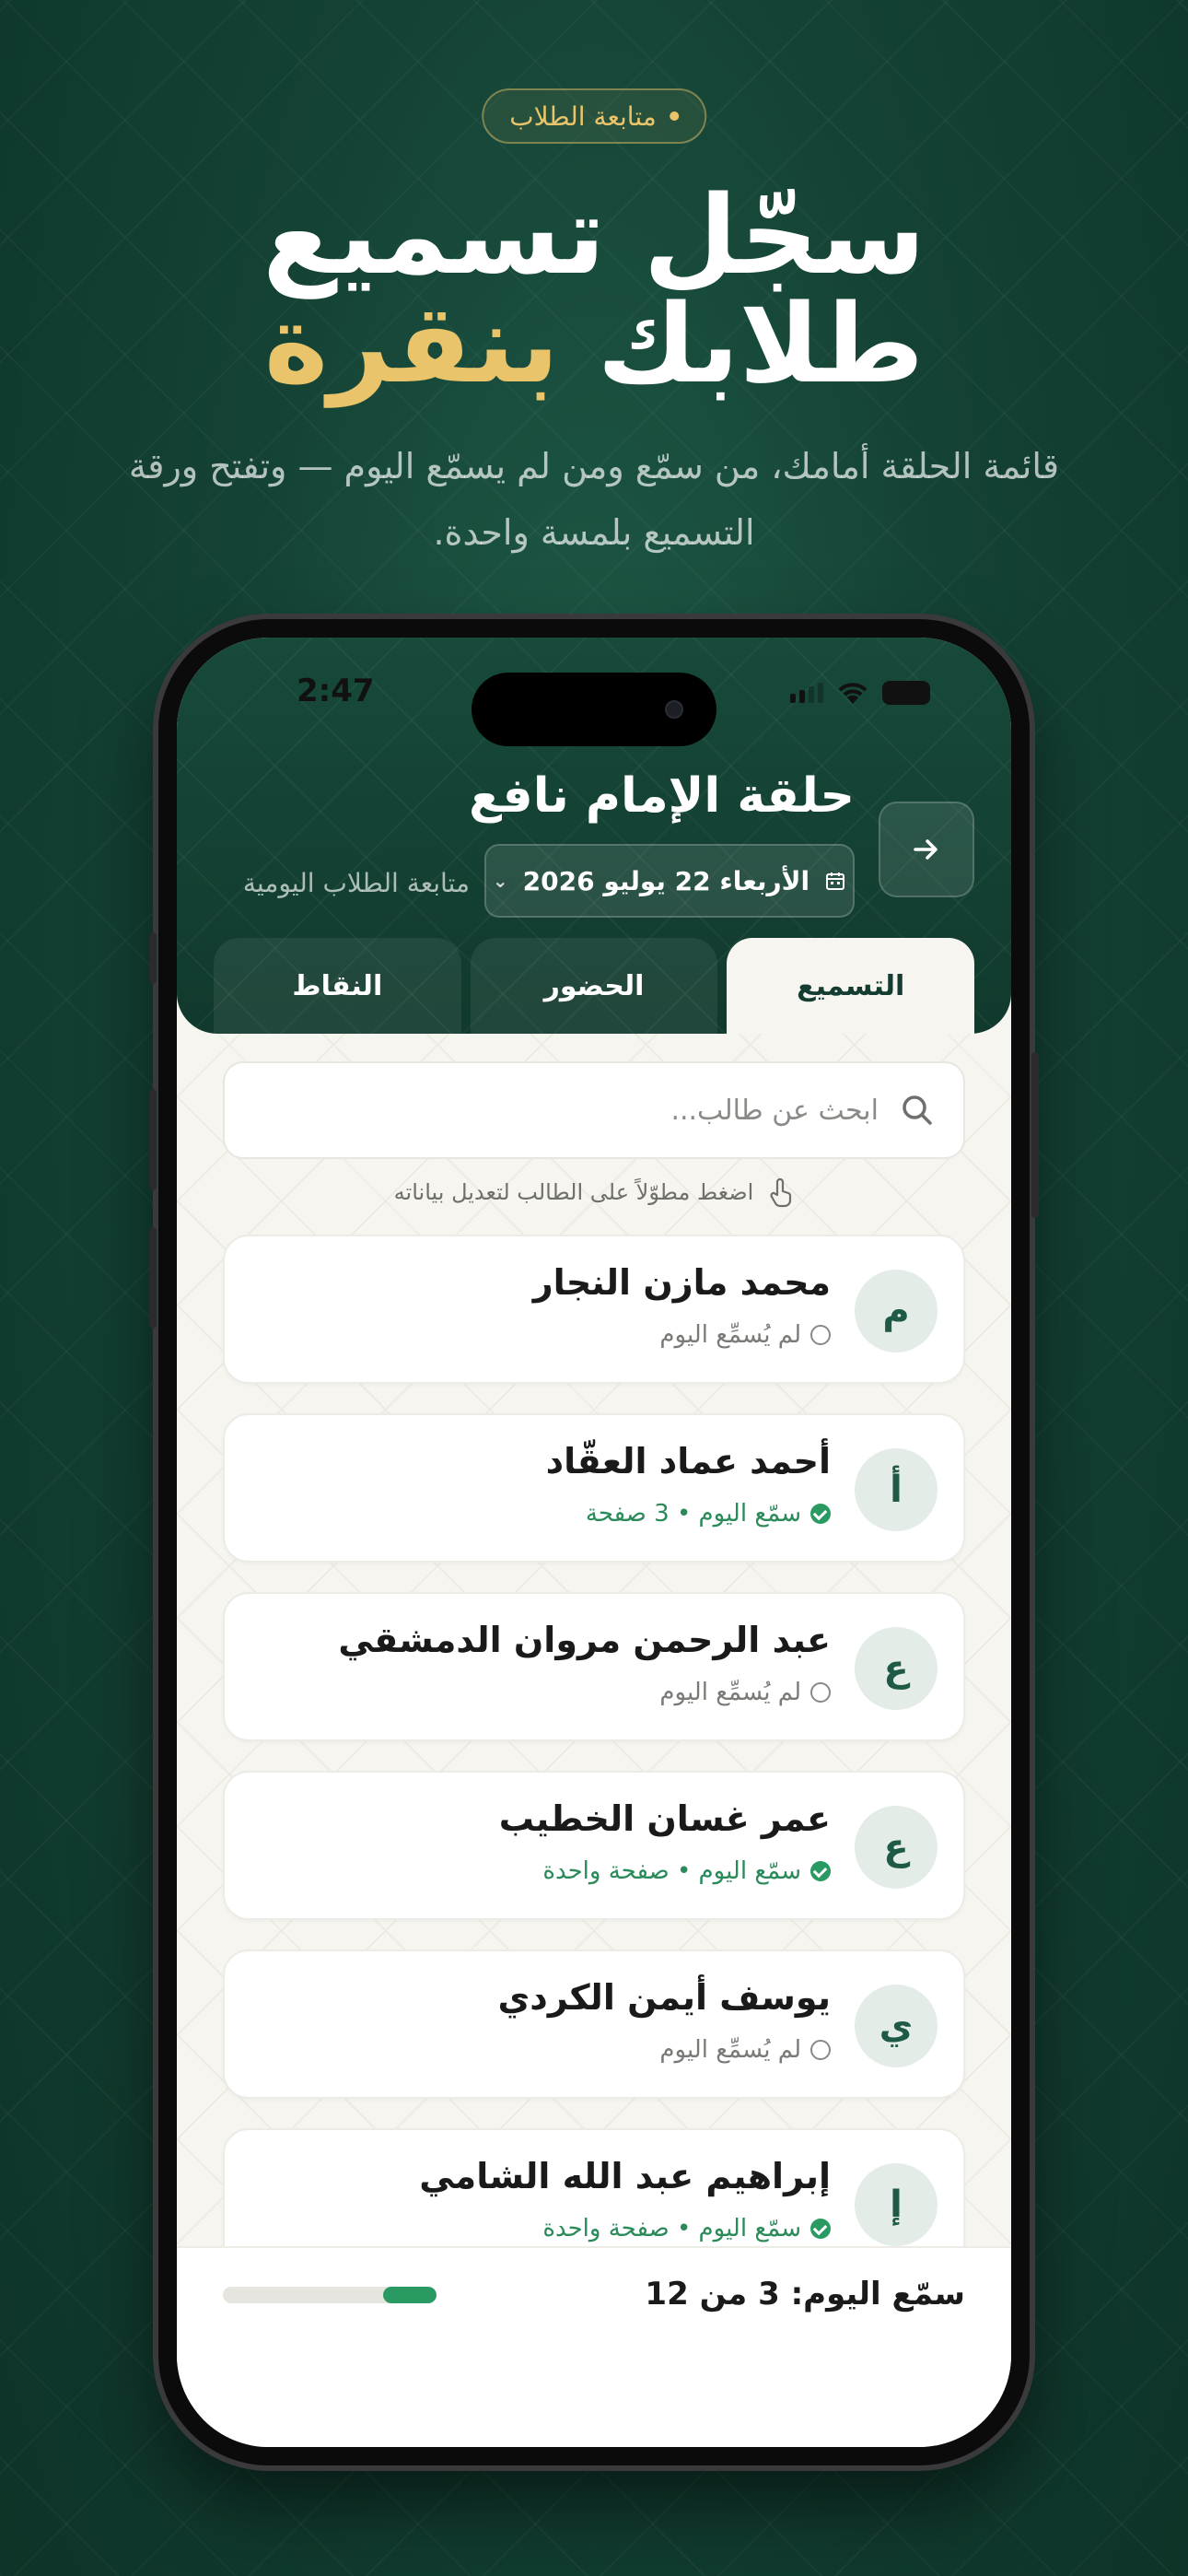  What do you see at coordinates (573, 1192) in the screenshot?
I see `hint-text: اضغط مطوّلاً على الطالب لتعديل بياناته` at bounding box center [573, 1192].